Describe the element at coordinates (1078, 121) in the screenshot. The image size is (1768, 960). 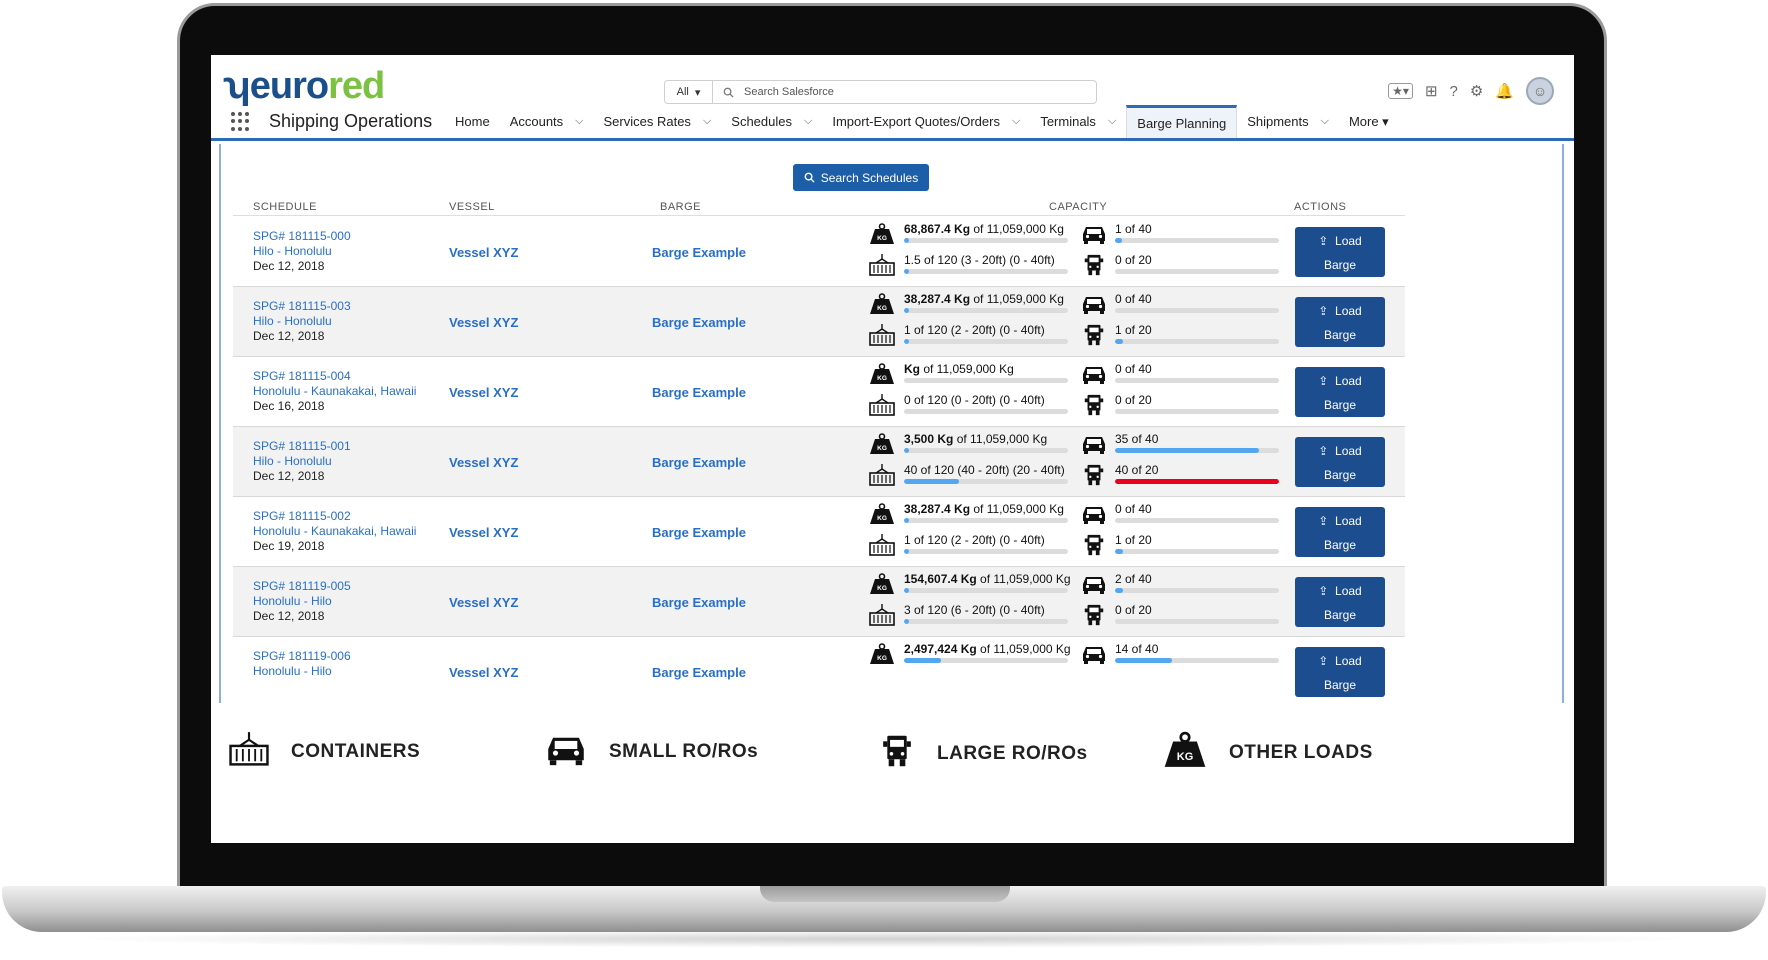
I see `nav-tab-5: Terminals ⌵` at that location.